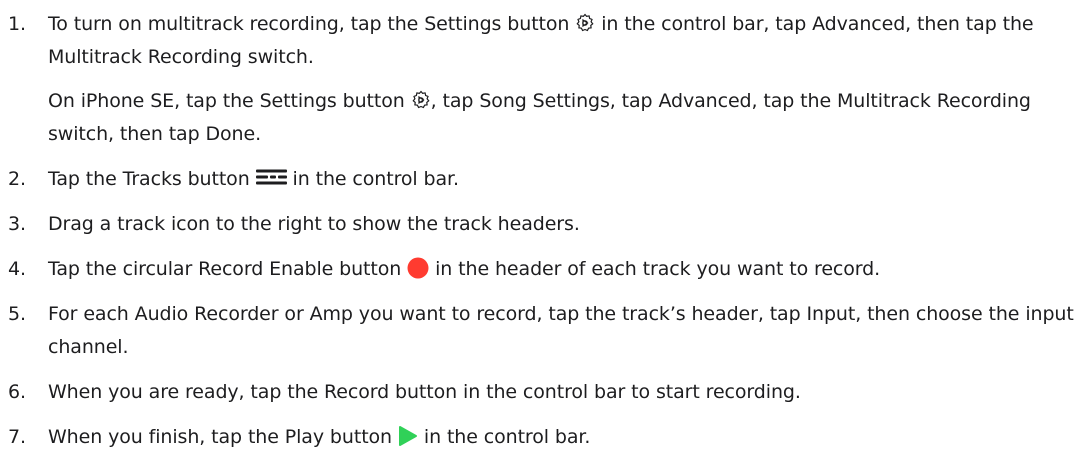 Image resolution: width=1076 pixels, height=476 pixels. I want to click on step-number: 5., so click(17, 314).